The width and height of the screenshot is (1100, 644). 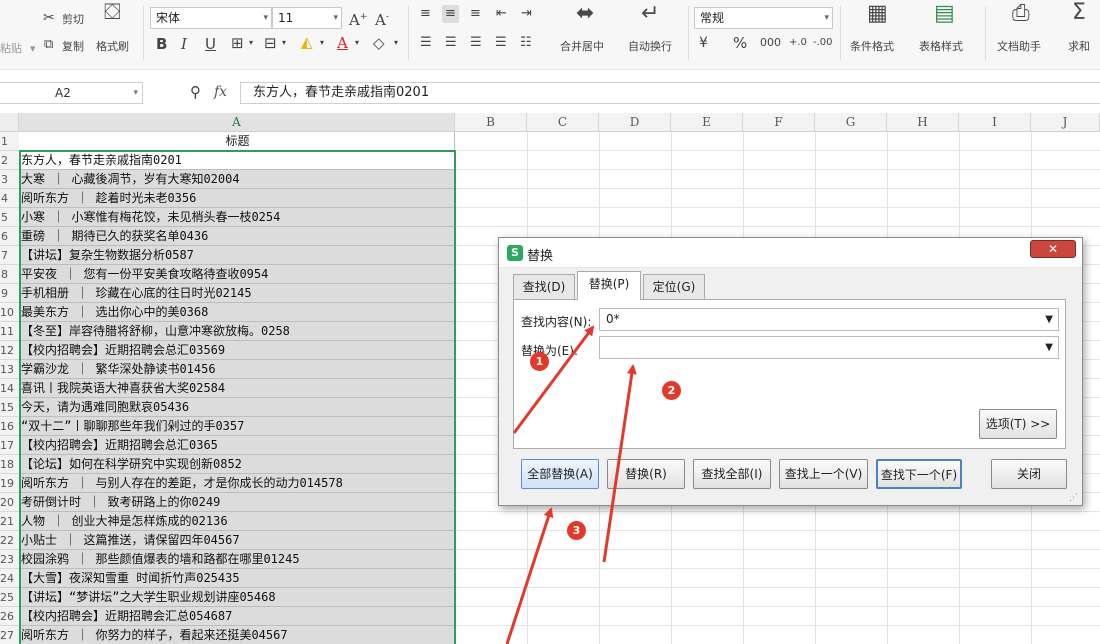 I want to click on table-cell: 阅听东方 ｜ 你努力的样子，看起来还挺美04567, so click(x=237, y=635).